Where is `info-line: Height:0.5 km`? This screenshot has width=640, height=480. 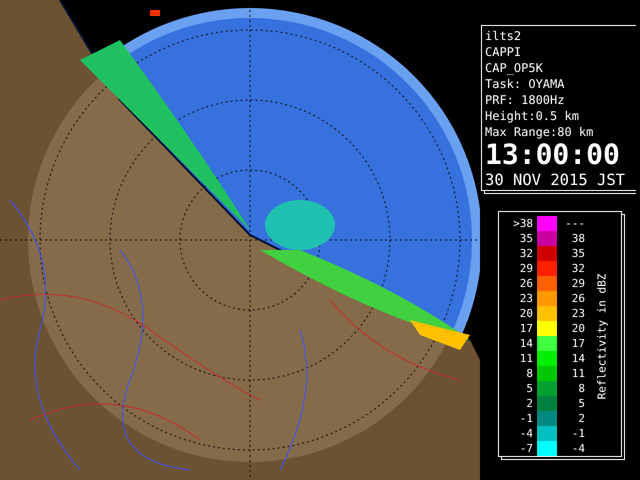
info-line: Height:0.5 km is located at coordinates (532, 116).